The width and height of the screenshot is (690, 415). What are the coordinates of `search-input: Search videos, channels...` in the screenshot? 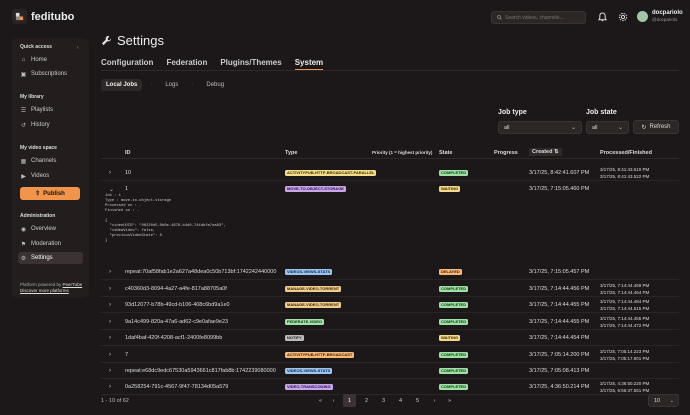 It's located at (538, 17).